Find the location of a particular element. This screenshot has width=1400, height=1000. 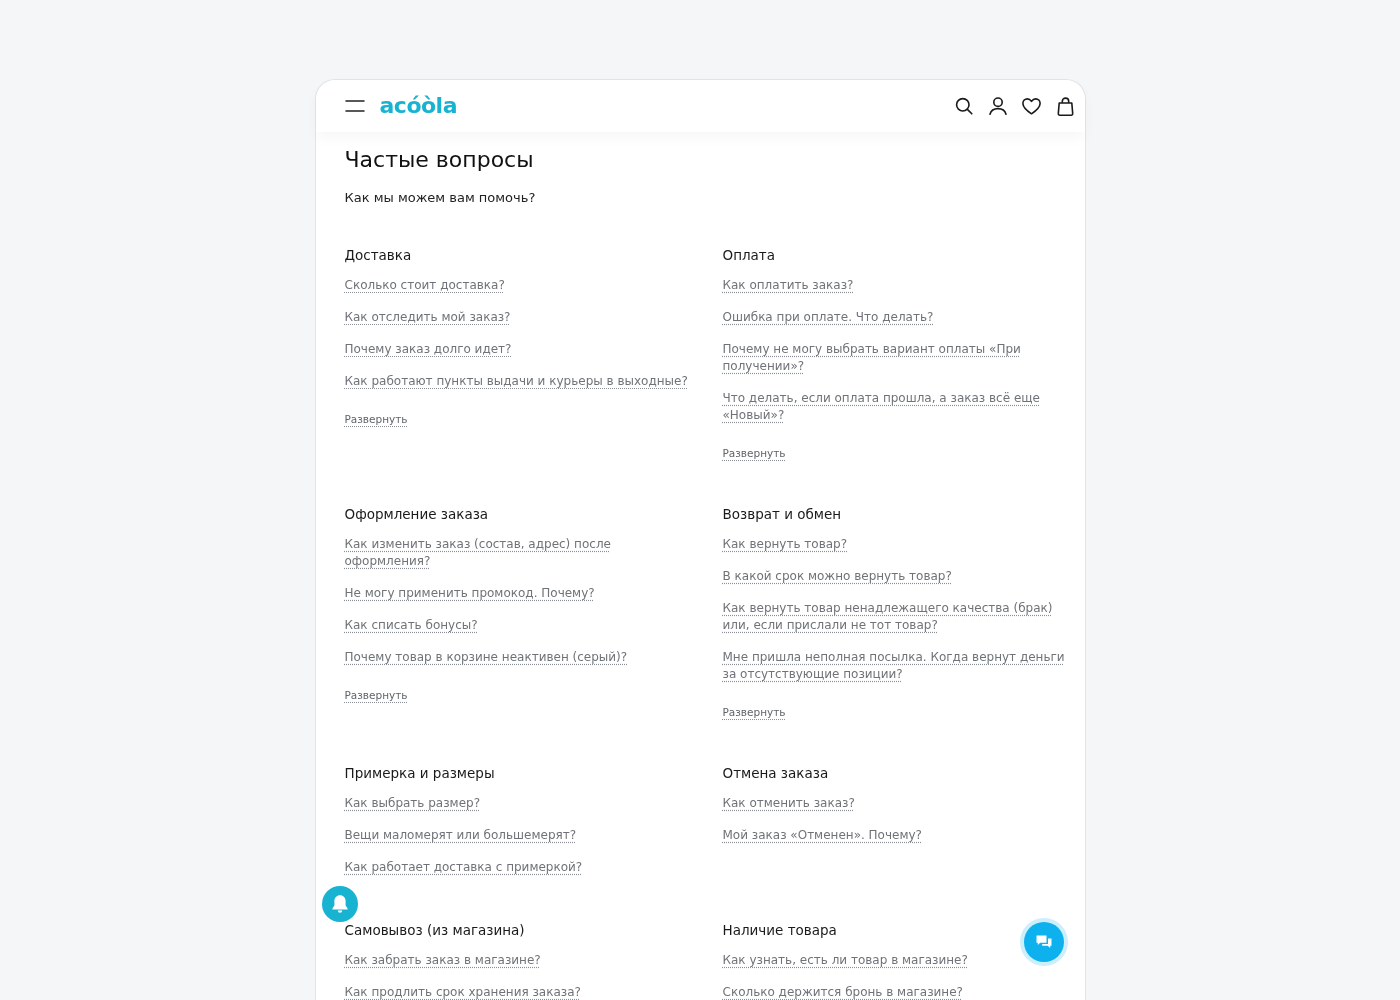

user-icon is located at coordinates (997, 106).